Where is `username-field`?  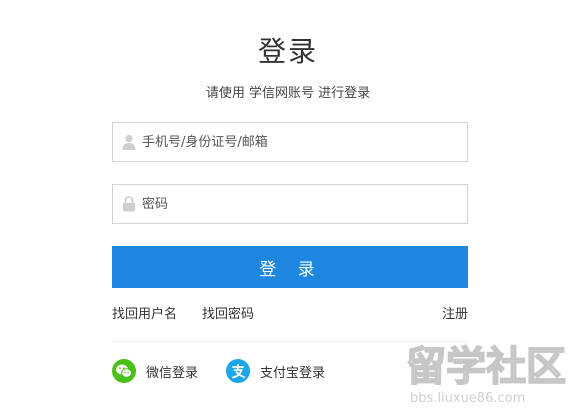 username-field is located at coordinates (290, 142).